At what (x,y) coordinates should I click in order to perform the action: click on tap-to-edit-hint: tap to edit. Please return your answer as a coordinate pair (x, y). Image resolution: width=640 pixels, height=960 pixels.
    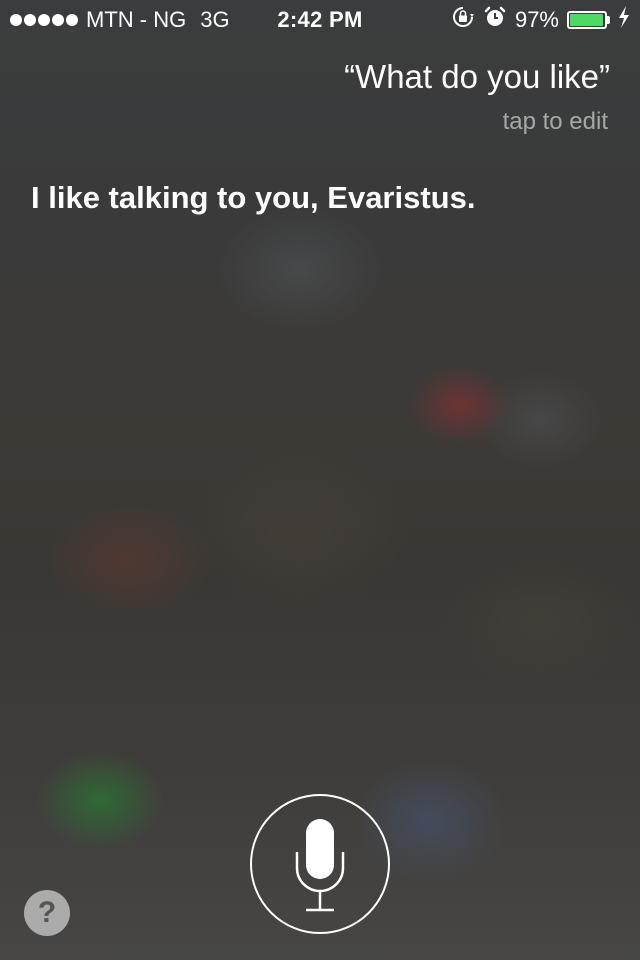
    Looking at the image, I should click on (555, 122).